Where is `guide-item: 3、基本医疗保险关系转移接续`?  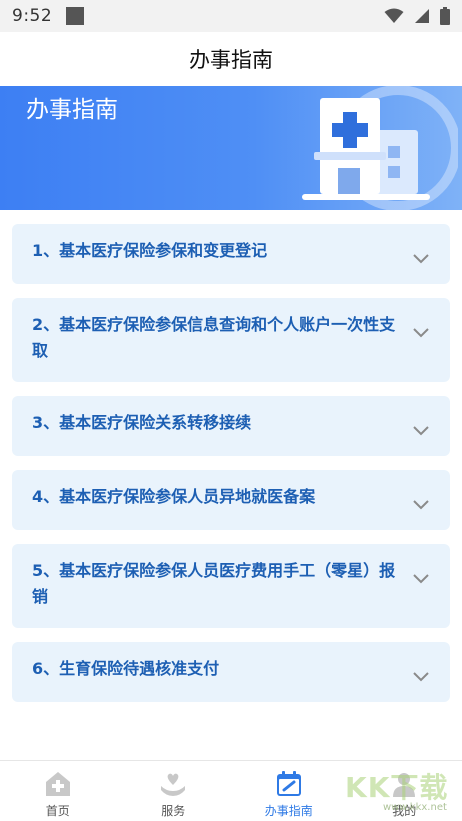
guide-item: 3、基本医疗保险关系转移接续 is located at coordinates (231, 426).